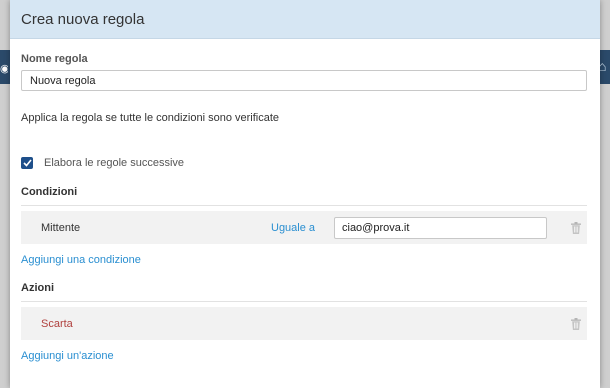 The height and width of the screenshot is (388, 610). What do you see at coordinates (293, 228) in the screenshot?
I see `condition-operator: Uguale a` at bounding box center [293, 228].